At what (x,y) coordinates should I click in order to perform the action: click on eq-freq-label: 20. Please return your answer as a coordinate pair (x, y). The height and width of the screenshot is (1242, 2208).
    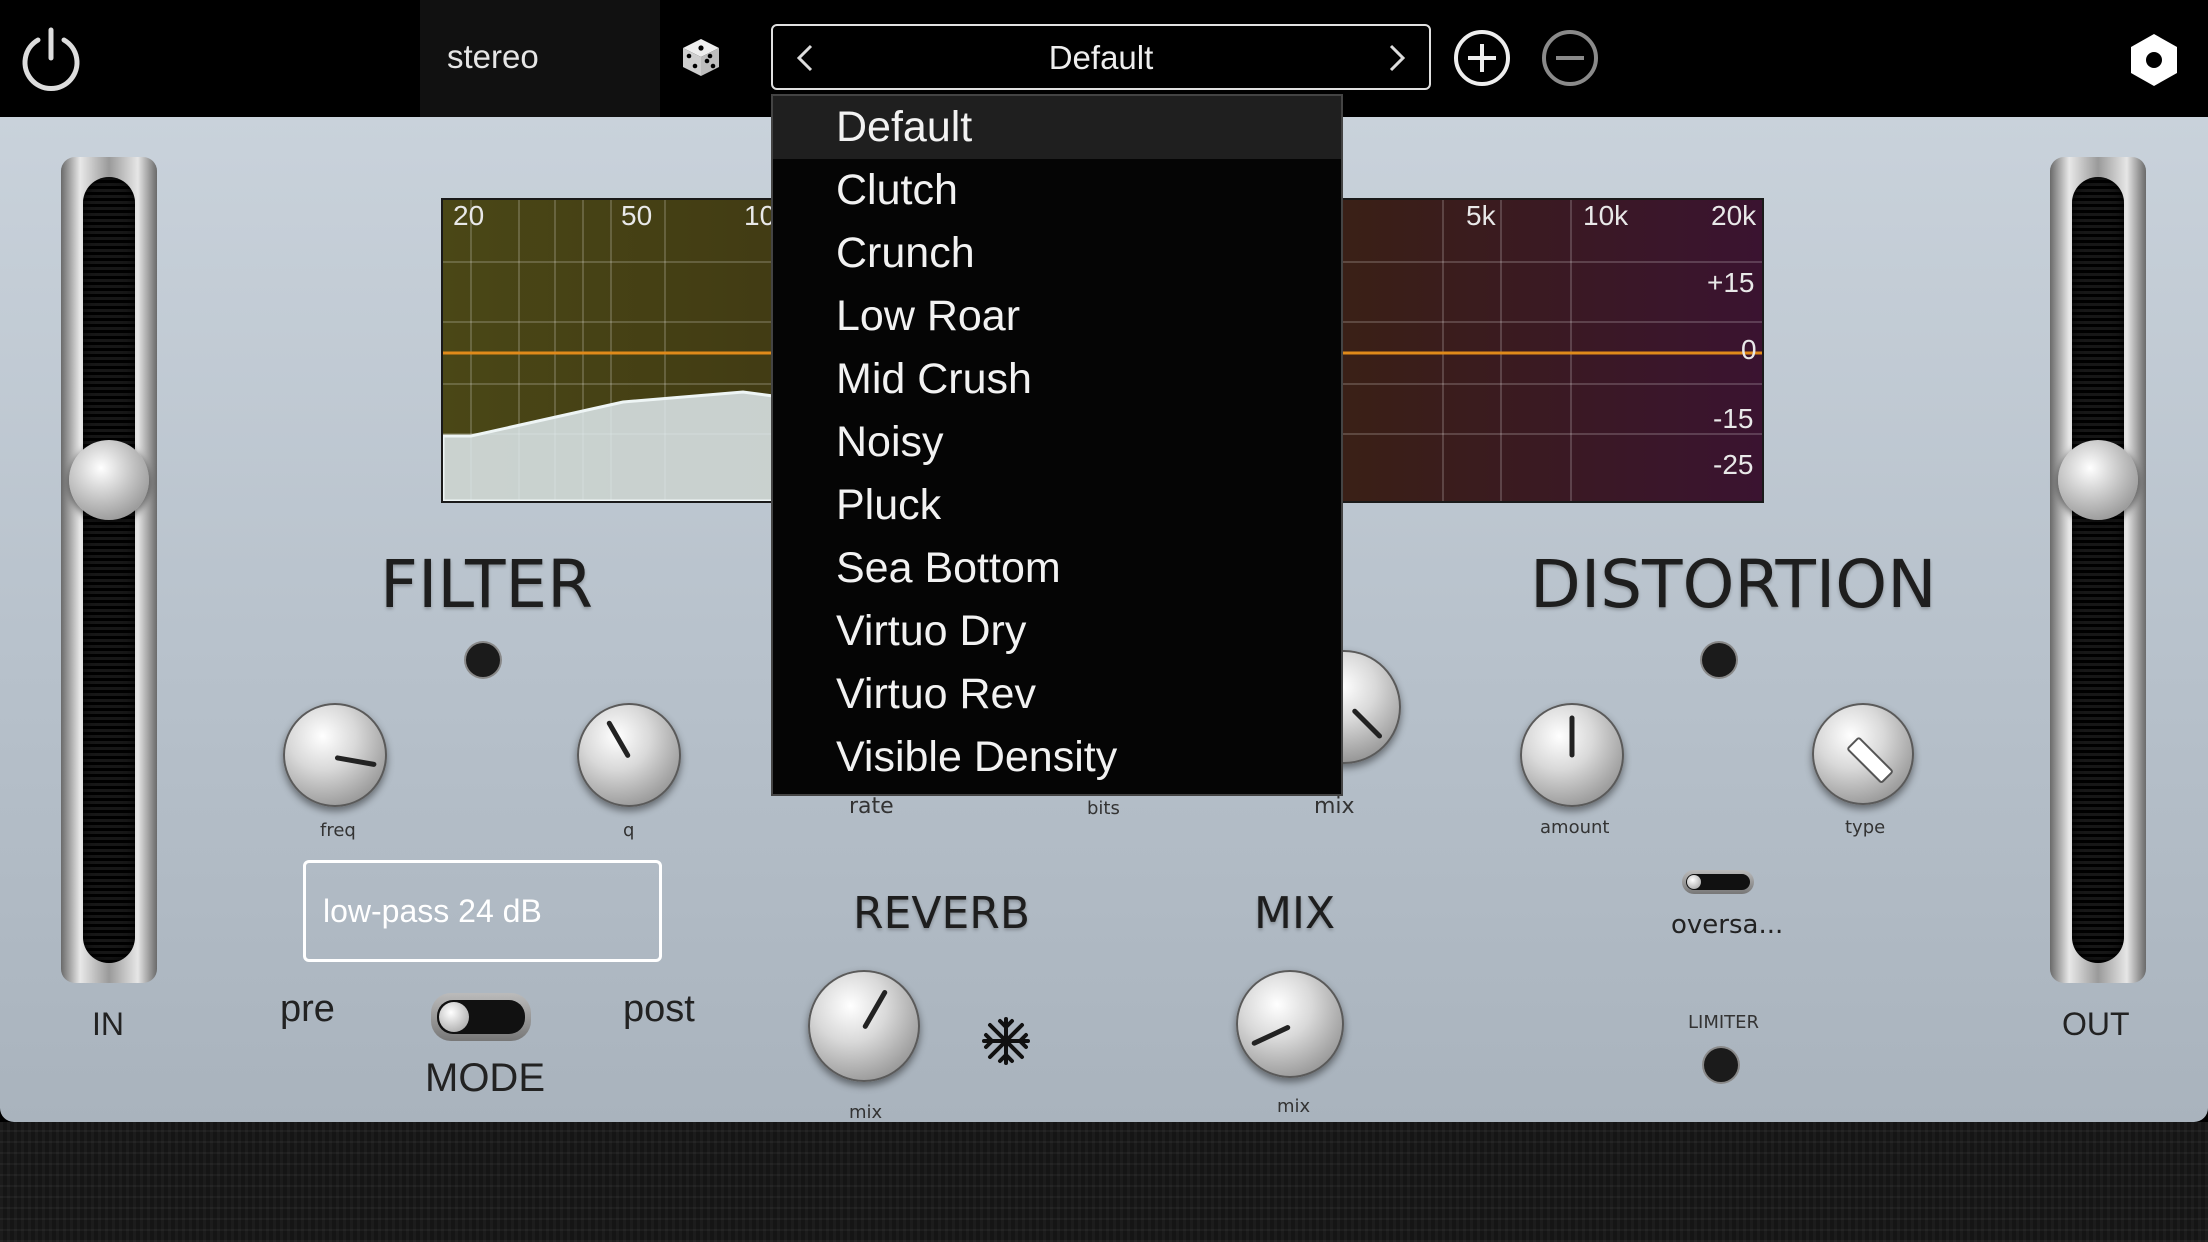
    Looking at the image, I should click on (469, 215).